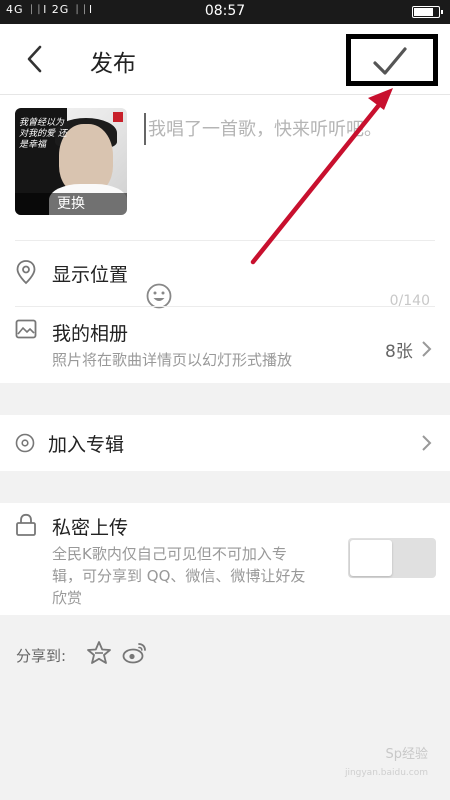  What do you see at coordinates (26, 272) in the screenshot?
I see `location-pin-icon` at bounding box center [26, 272].